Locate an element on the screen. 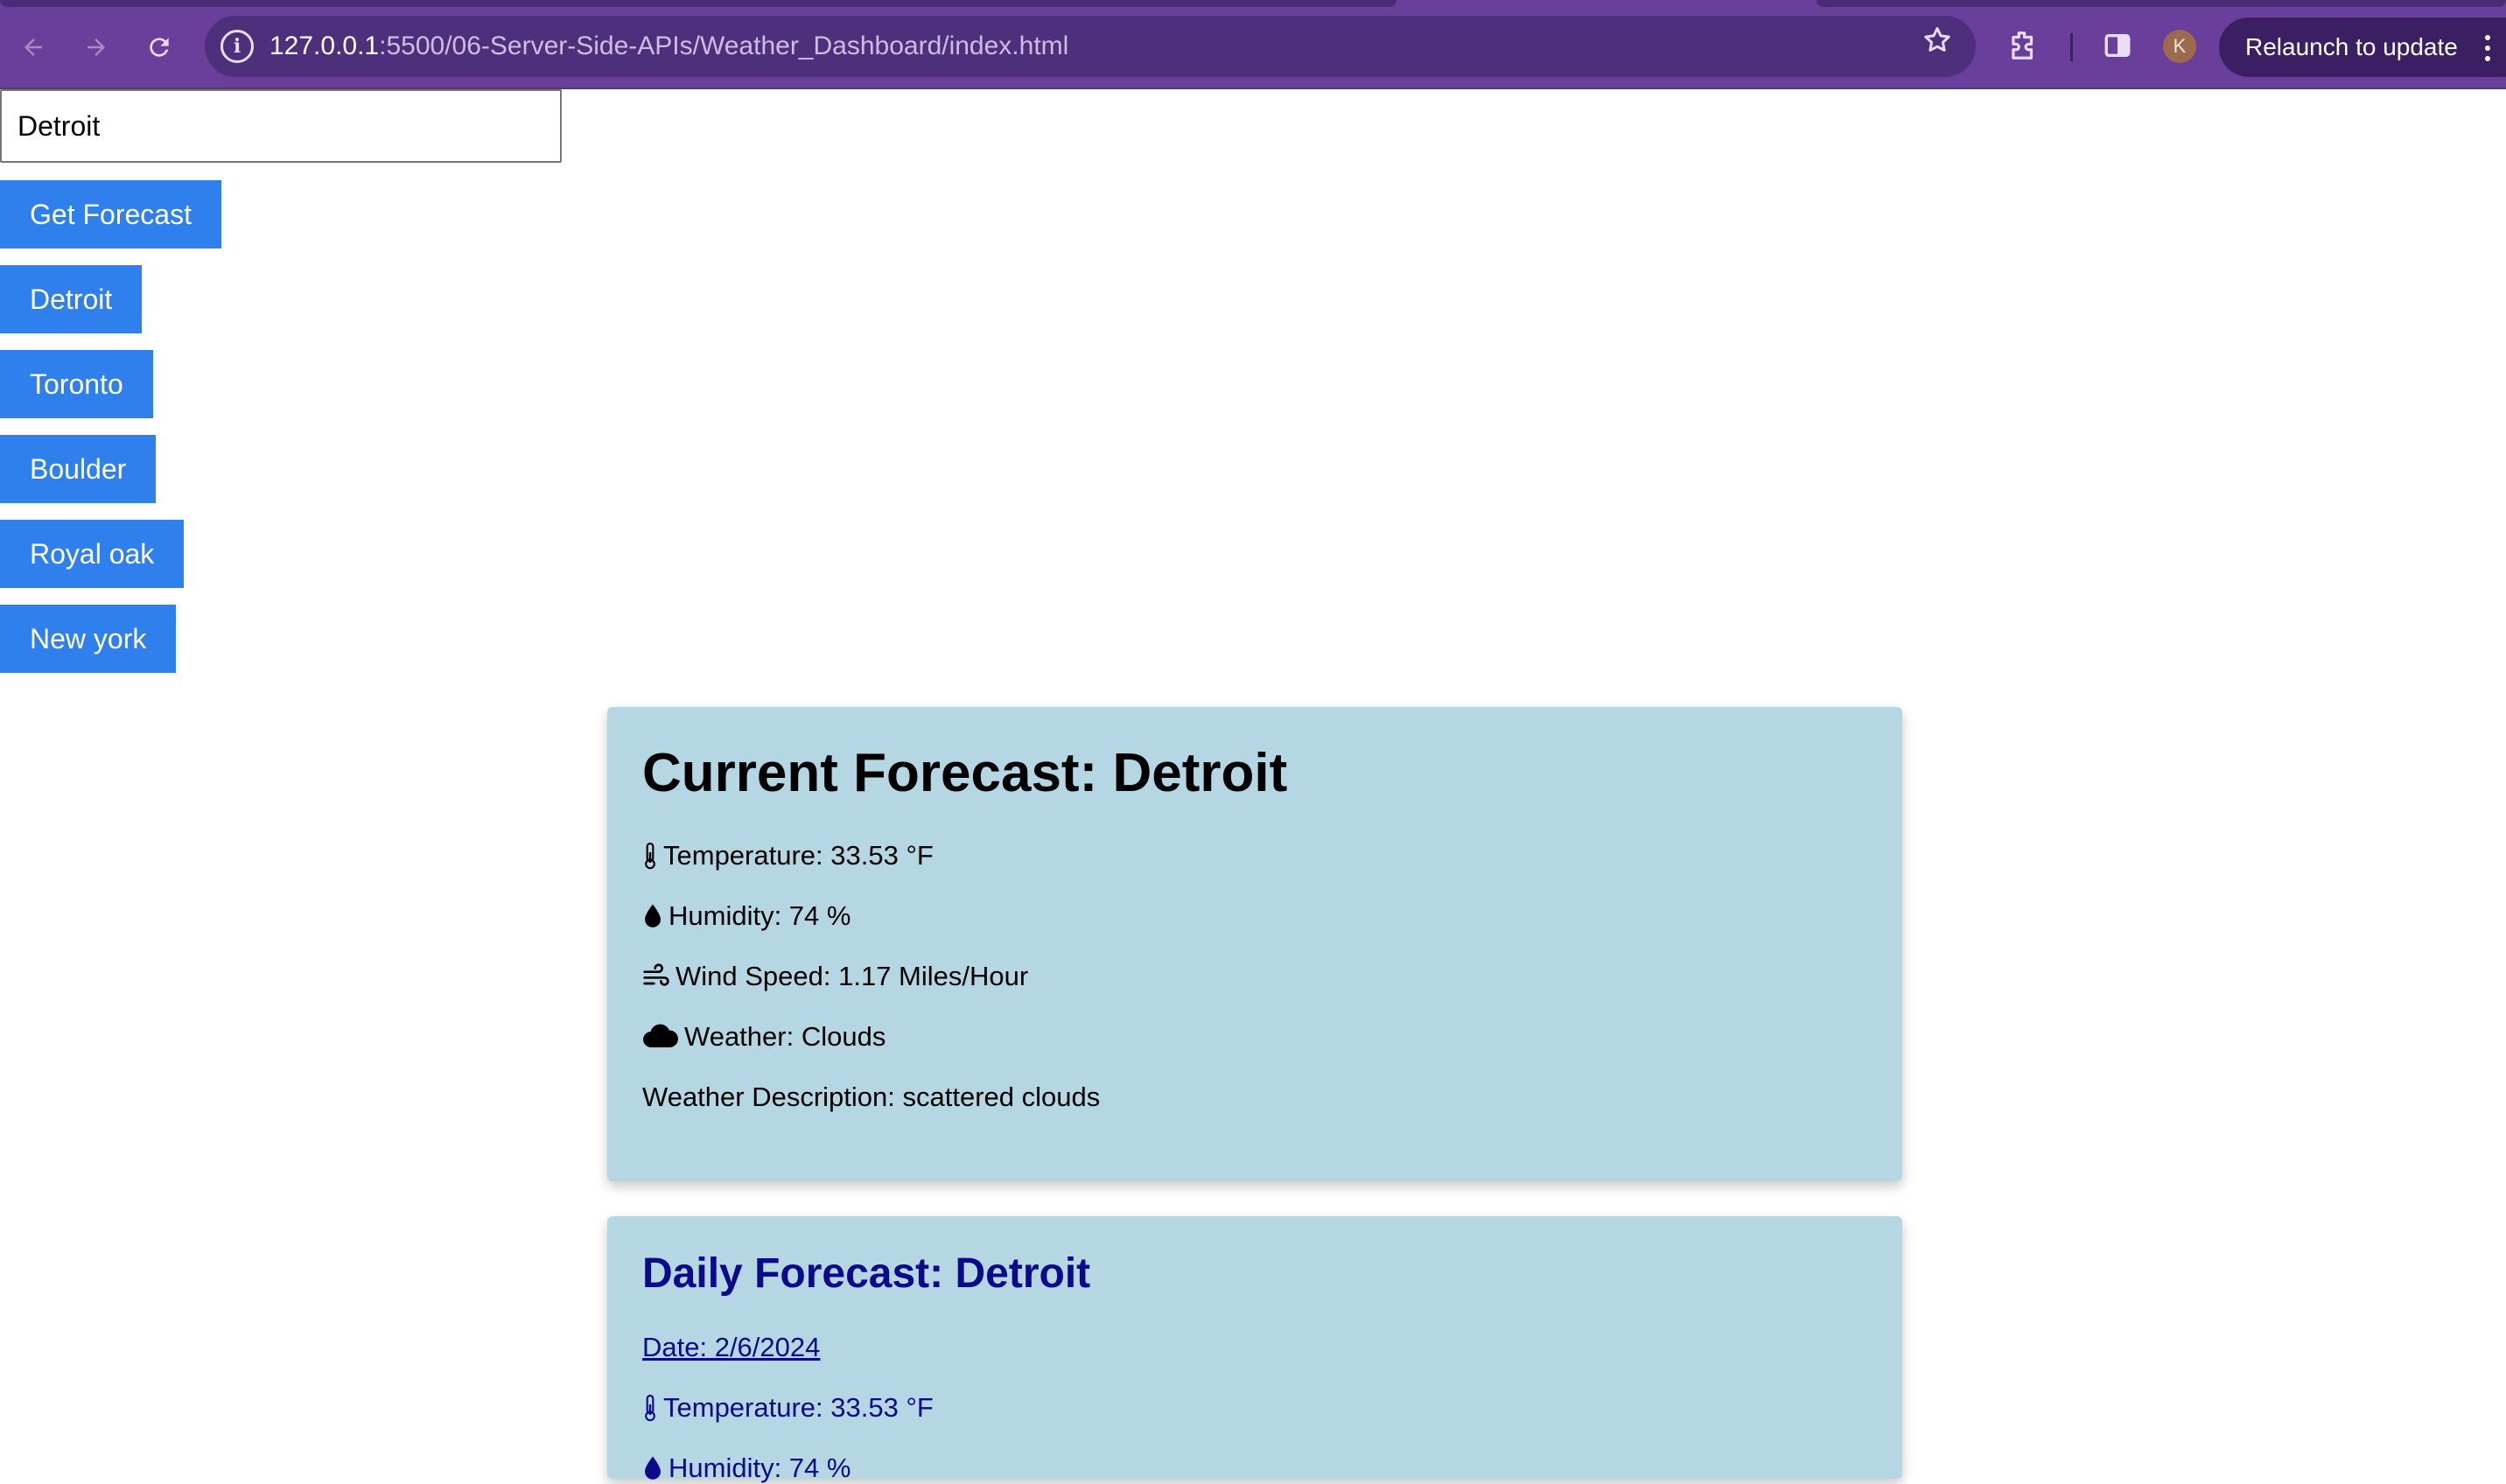 Image resolution: width=2506 pixels, height=1484 pixels. daily-humidity-text: Humidity: 74 % is located at coordinates (759, 1467).